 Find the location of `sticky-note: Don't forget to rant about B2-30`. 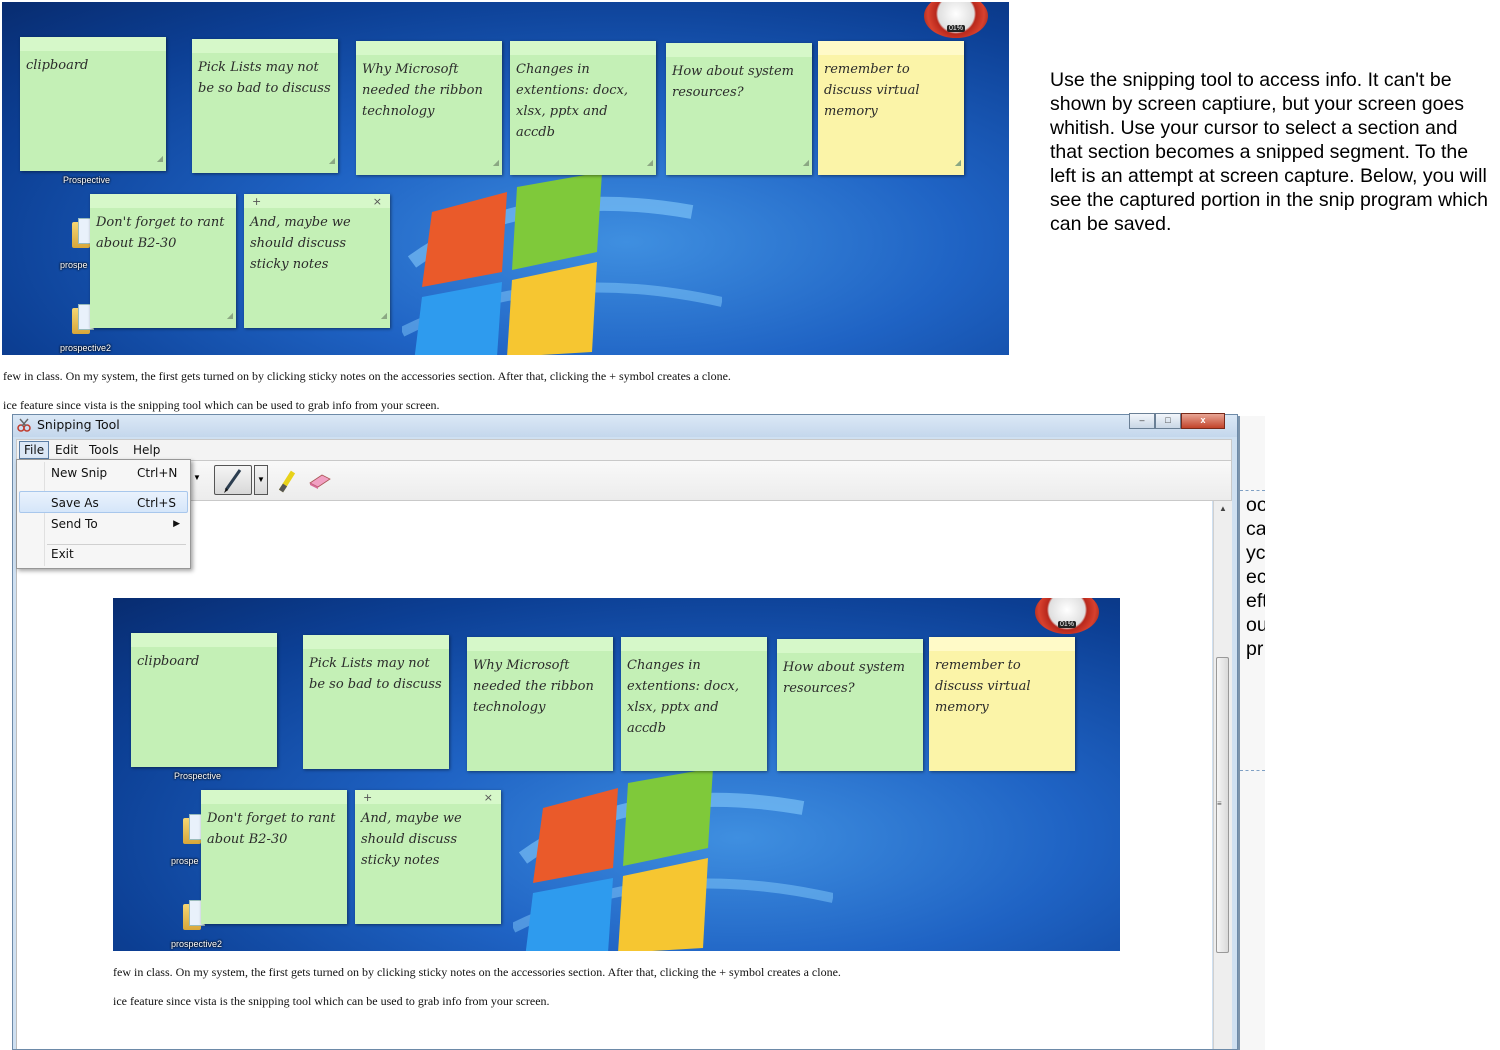

sticky-note: Don't forget to rant about B2-30 is located at coordinates (274, 857).